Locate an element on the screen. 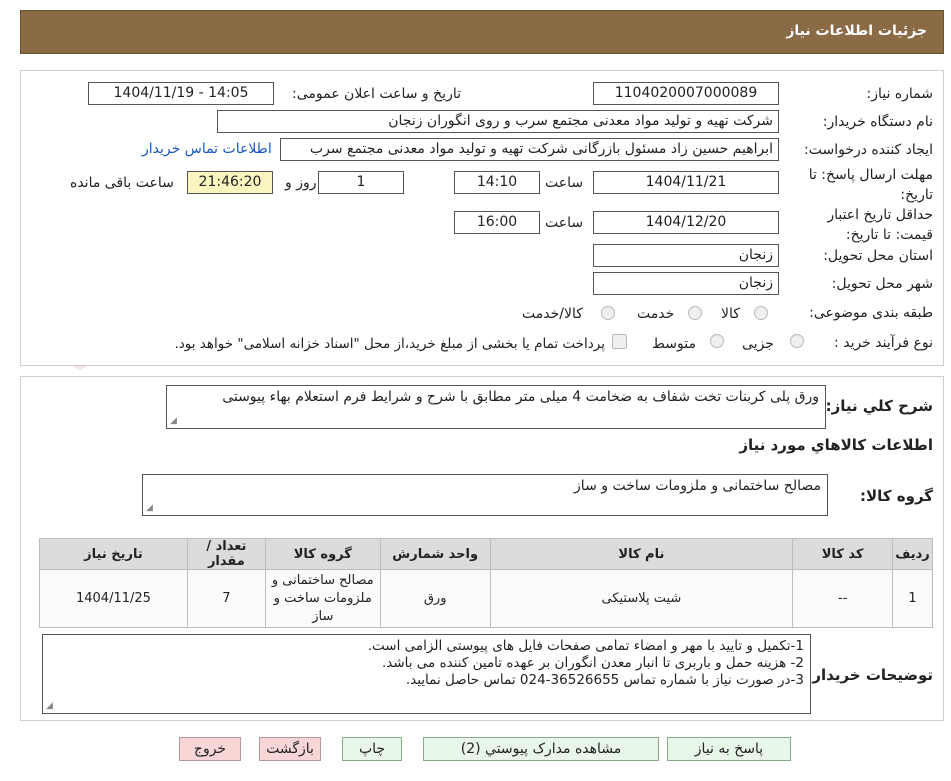 This screenshot has height=781, width=951. buyer-label: نام دستگاه خریدار: is located at coordinates (877, 122).